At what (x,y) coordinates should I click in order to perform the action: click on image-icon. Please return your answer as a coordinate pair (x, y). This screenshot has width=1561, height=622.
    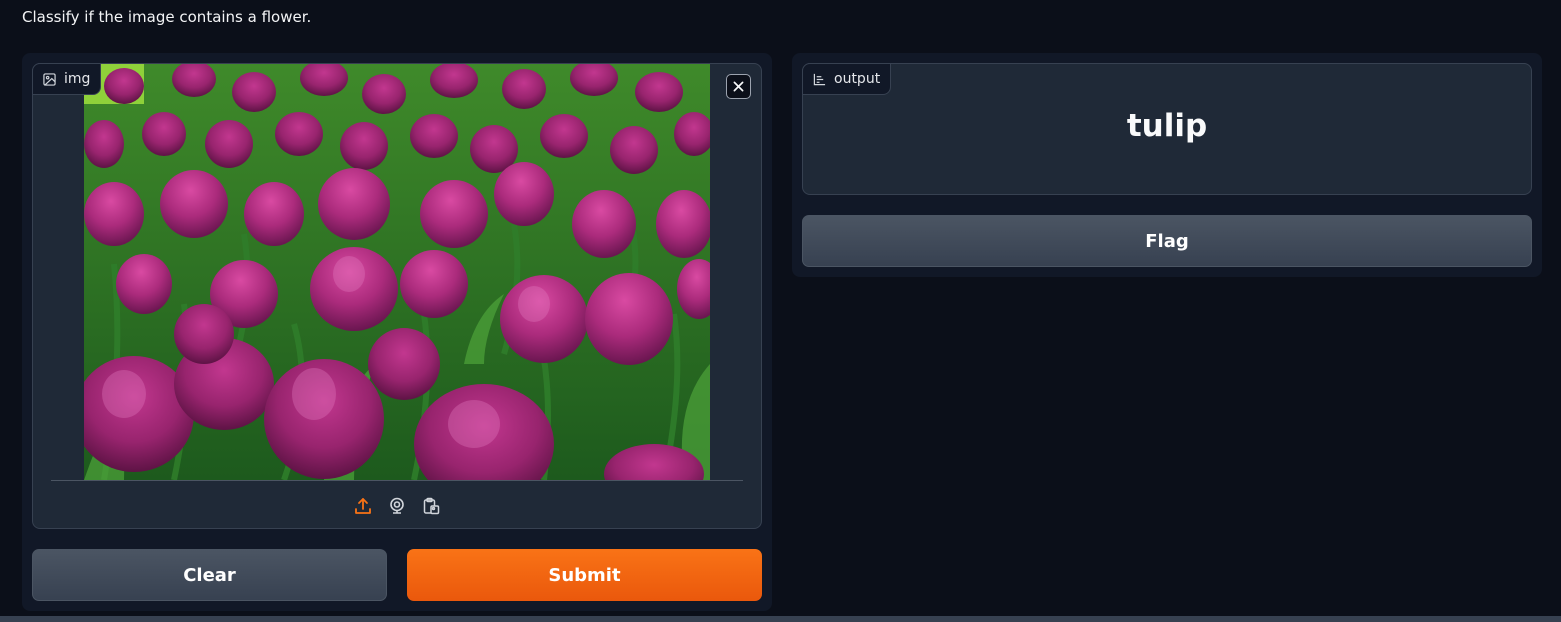
    Looking at the image, I should click on (49, 79).